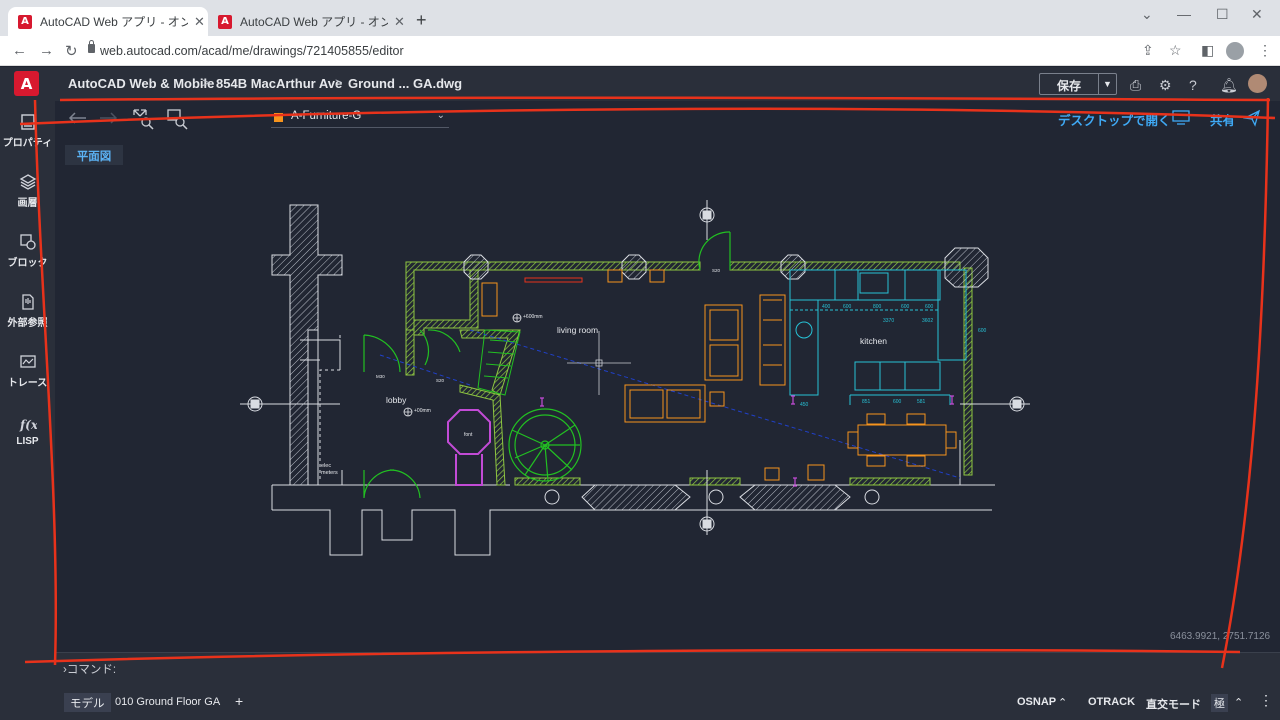 The width and height of the screenshot is (1280, 720). What do you see at coordinates (1235, 51) in the screenshot?
I see `profile-avatar` at bounding box center [1235, 51].